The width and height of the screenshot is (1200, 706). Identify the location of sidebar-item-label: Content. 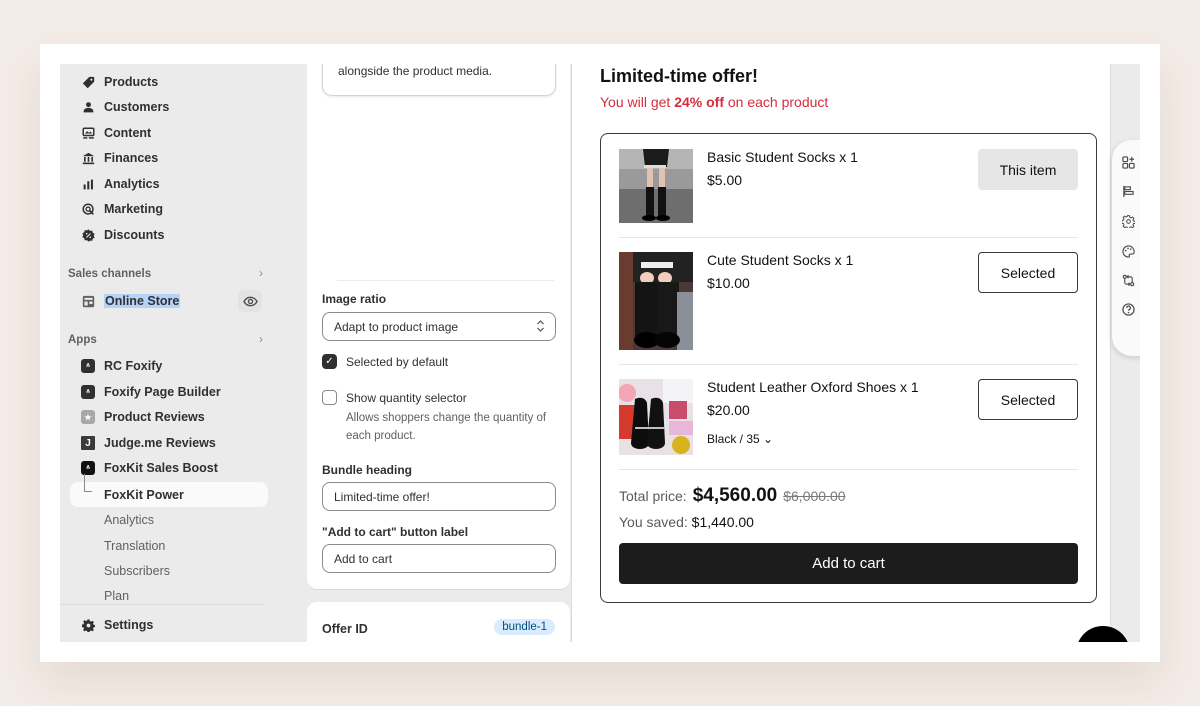
(128, 133).